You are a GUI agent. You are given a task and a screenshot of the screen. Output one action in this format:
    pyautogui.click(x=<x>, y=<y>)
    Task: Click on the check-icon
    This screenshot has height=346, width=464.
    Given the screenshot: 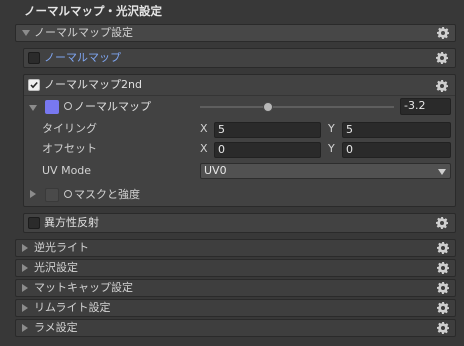 What is the action you would take?
    pyautogui.click(x=34, y=85)
    